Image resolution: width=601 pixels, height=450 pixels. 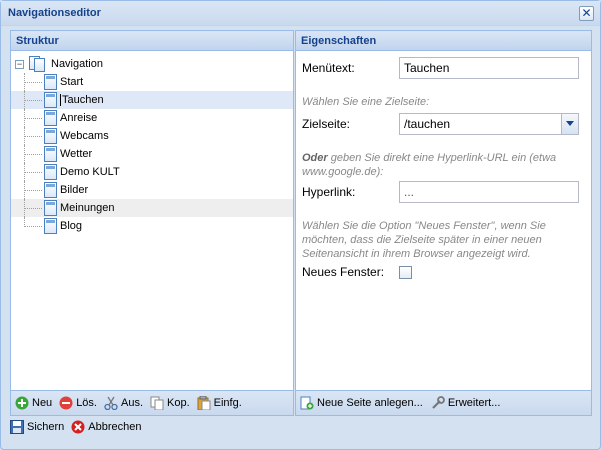 I want to click on tree-item-label: Blog, so click(x=71, y=226).